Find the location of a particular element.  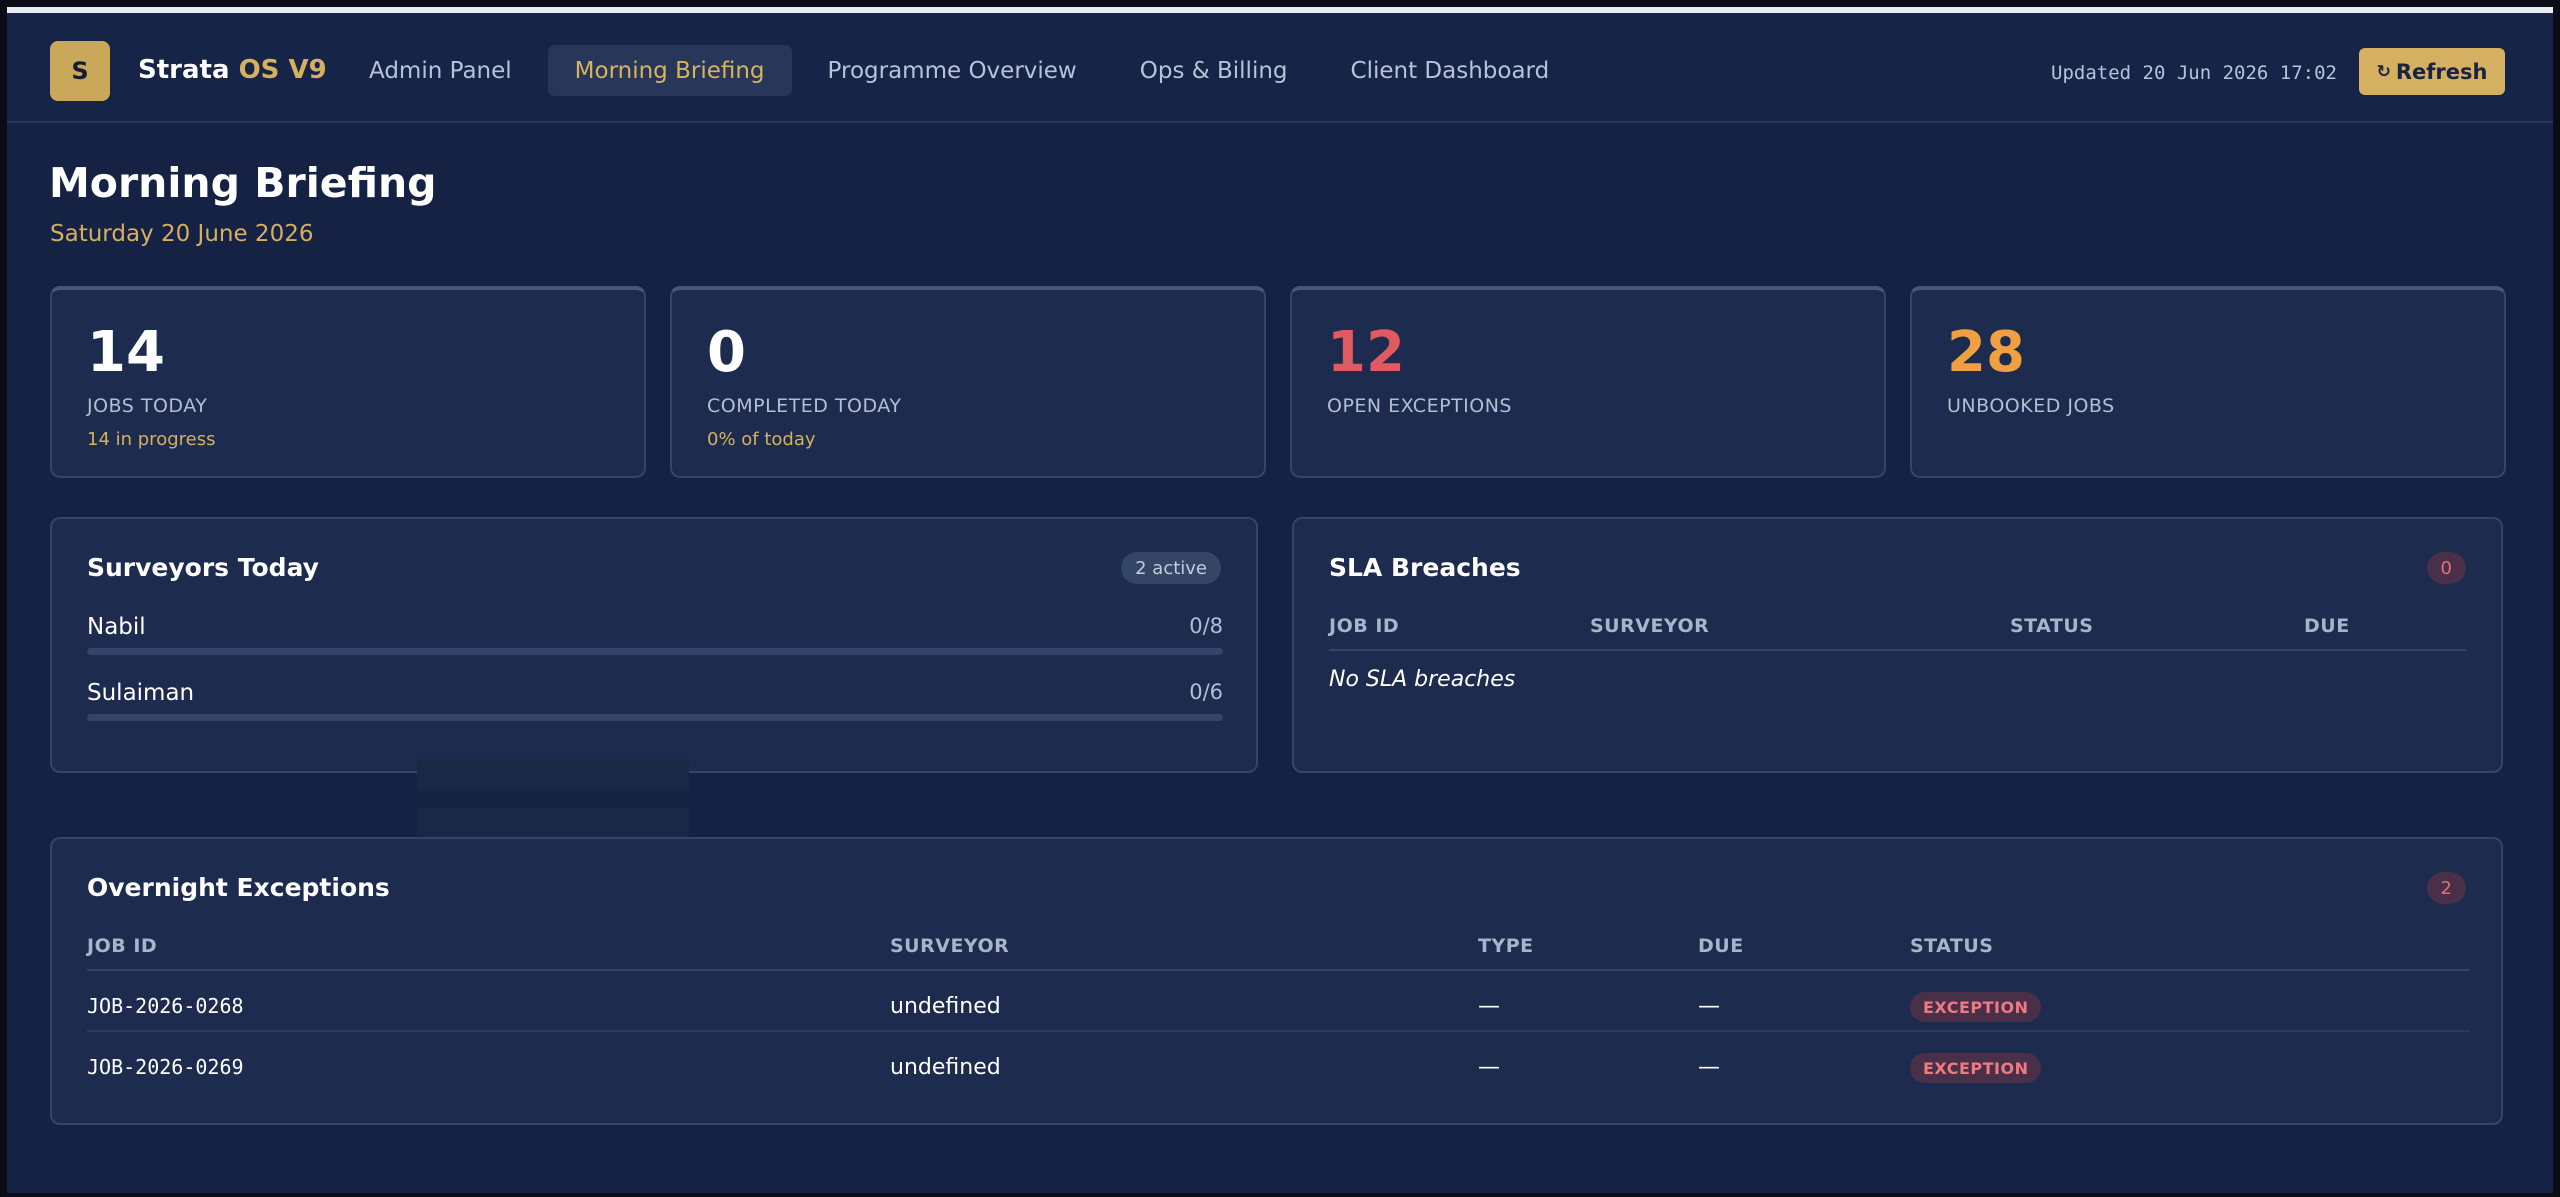

kpi-card-completed-today: 0 COMPLETED TODAY 0% of today is located at coordinates (968, 382).